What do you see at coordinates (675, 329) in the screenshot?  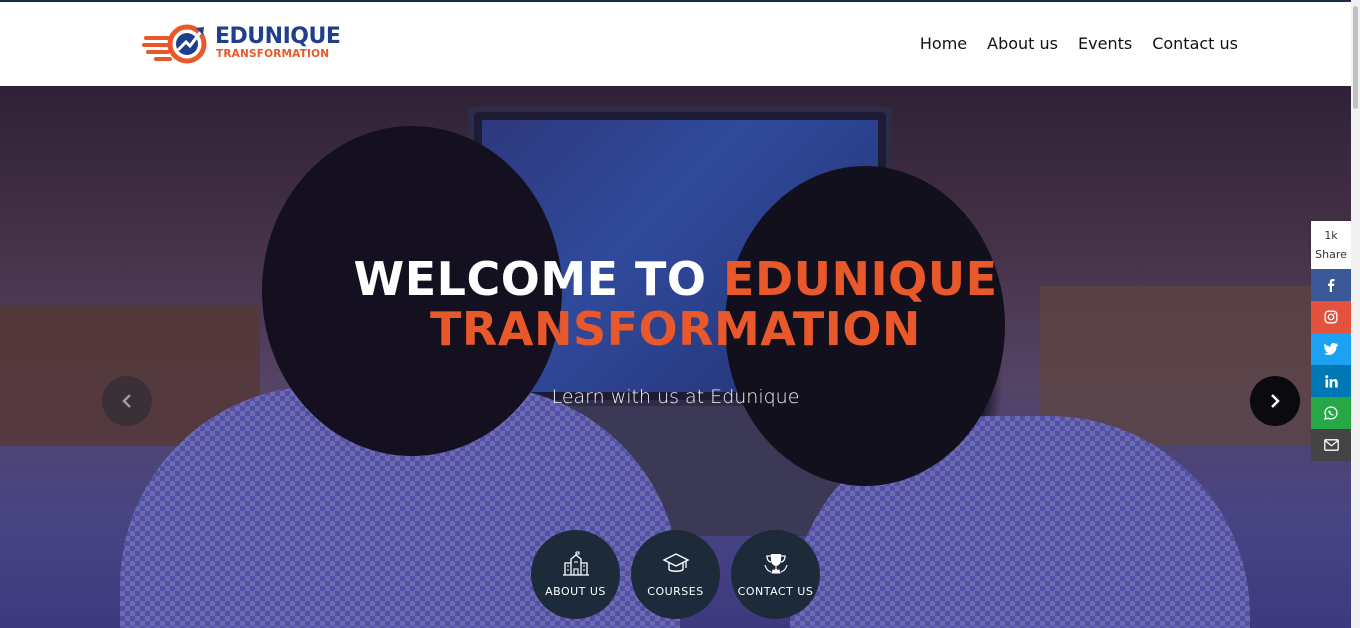 I see `hero-title-brand-line2: TRANSFORMATION` at bounding box center [675, 329].